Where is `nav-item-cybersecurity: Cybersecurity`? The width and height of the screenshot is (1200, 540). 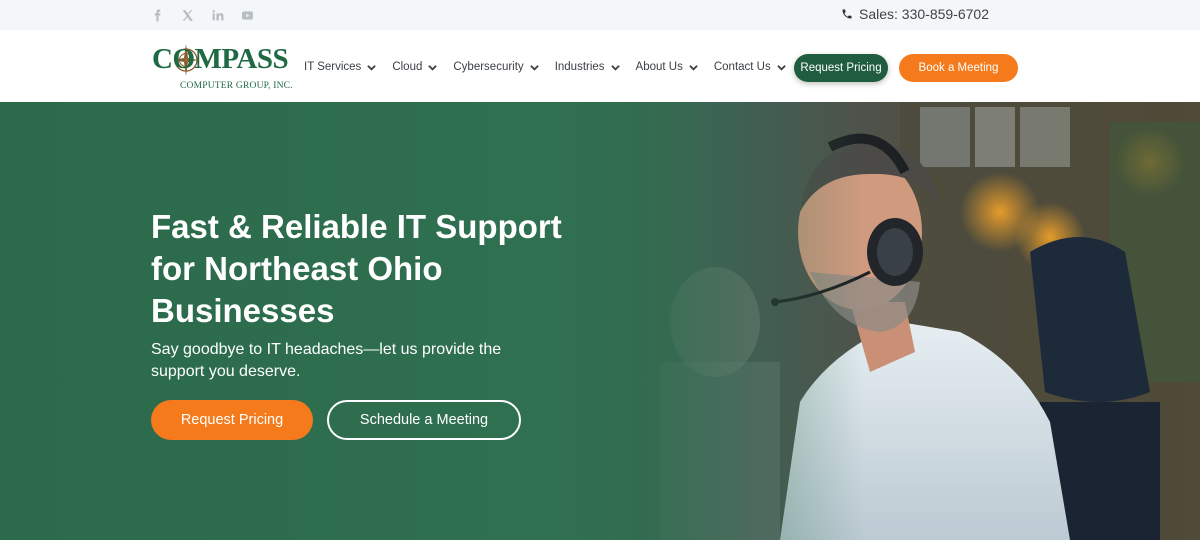
nav-item-cybersecurity: Cybersecurity is located at coordinates (496, 67).